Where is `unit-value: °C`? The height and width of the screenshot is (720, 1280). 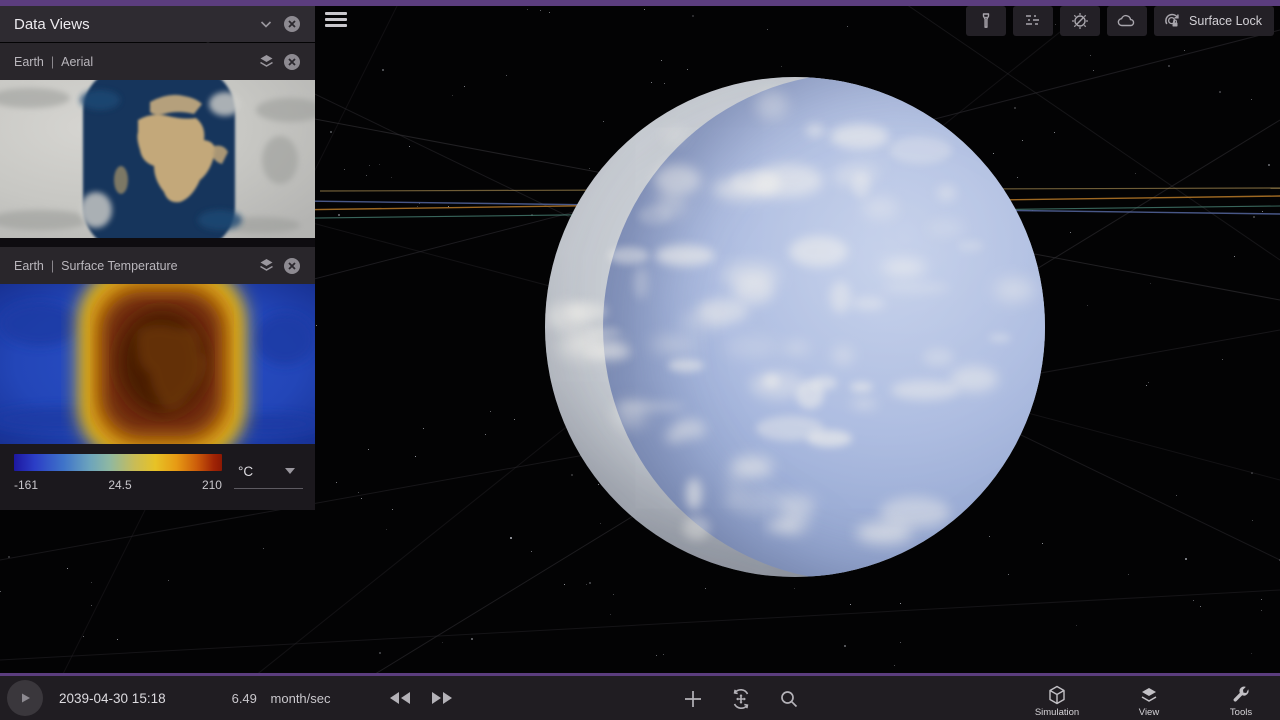 unit-value: °C is located at coordinates (246, 471).